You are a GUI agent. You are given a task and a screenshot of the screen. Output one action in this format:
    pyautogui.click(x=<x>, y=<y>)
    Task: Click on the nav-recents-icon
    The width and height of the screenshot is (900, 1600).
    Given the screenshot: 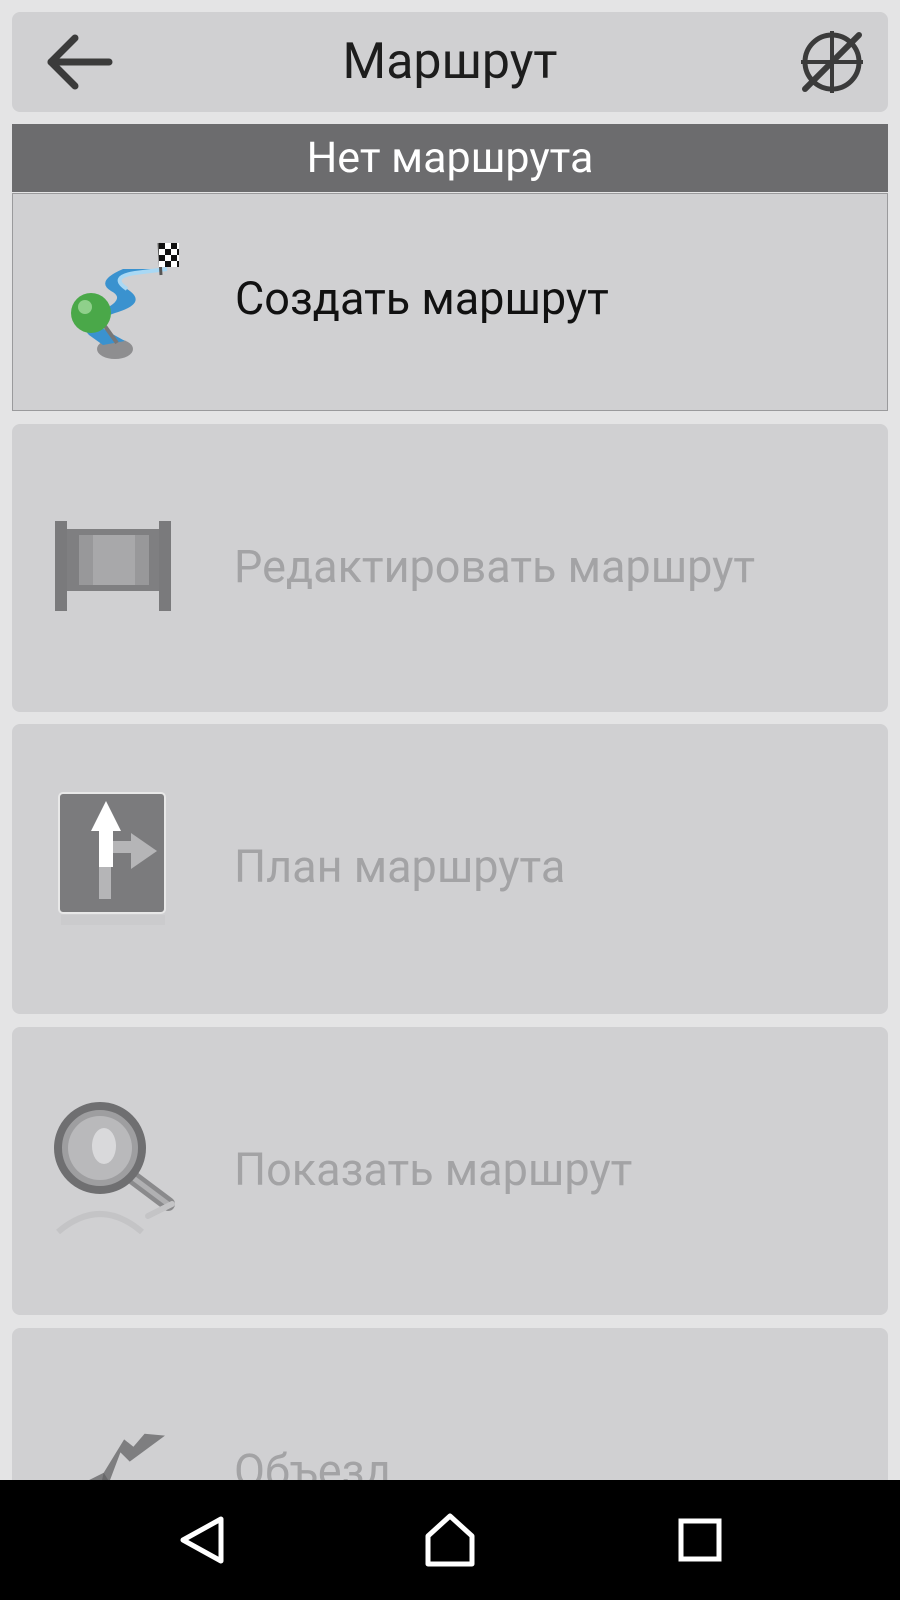 What is the action you would take?
    pyautogui.click(x=700, y=1540)
    